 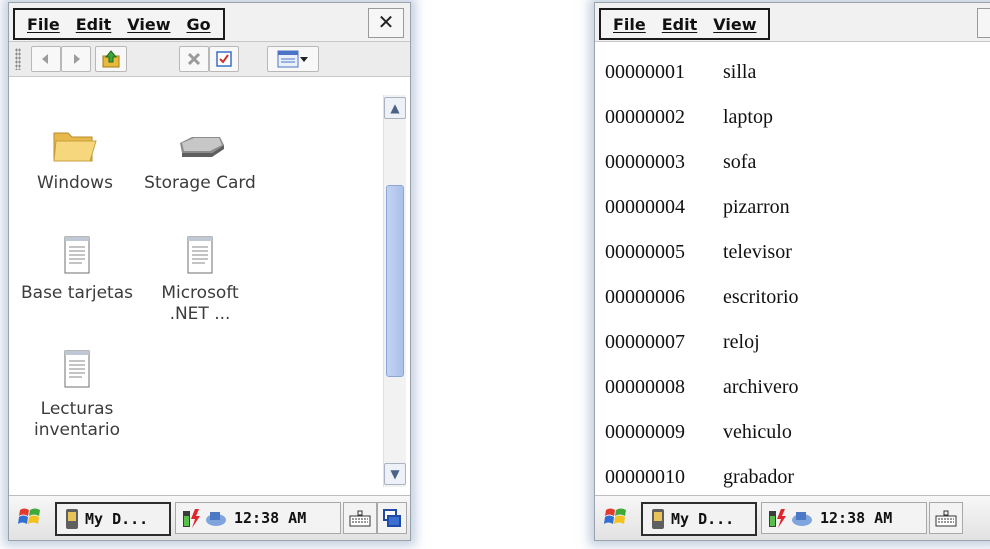 I want to click on item-code: 00000008, so click(x=645, y=387).